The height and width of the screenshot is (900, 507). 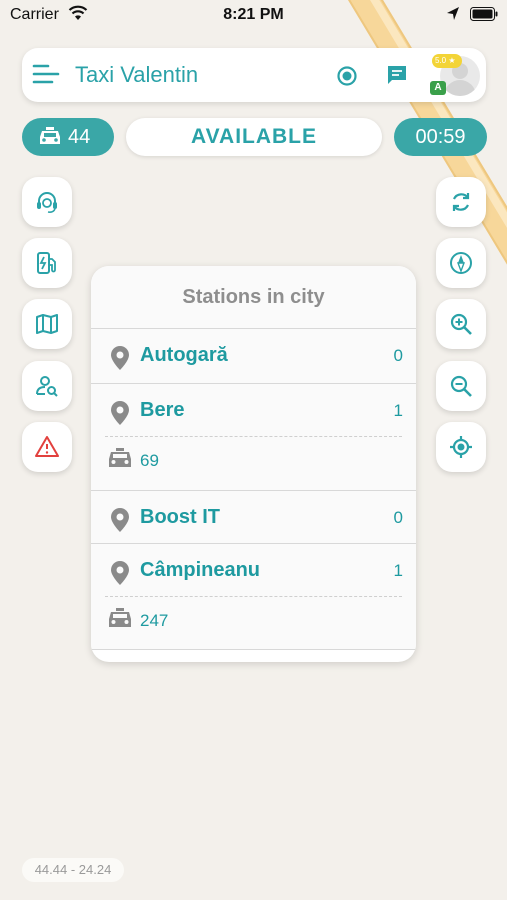 I want to click on fuel-button, so click(x=47, y=263).